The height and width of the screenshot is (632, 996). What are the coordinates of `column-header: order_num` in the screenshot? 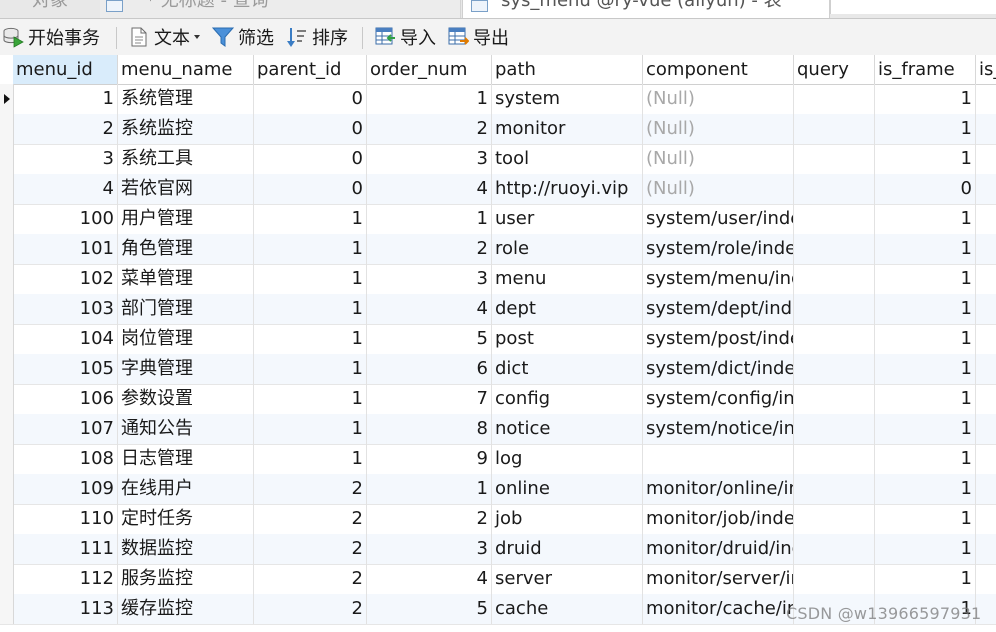 It's located at (429, 69).